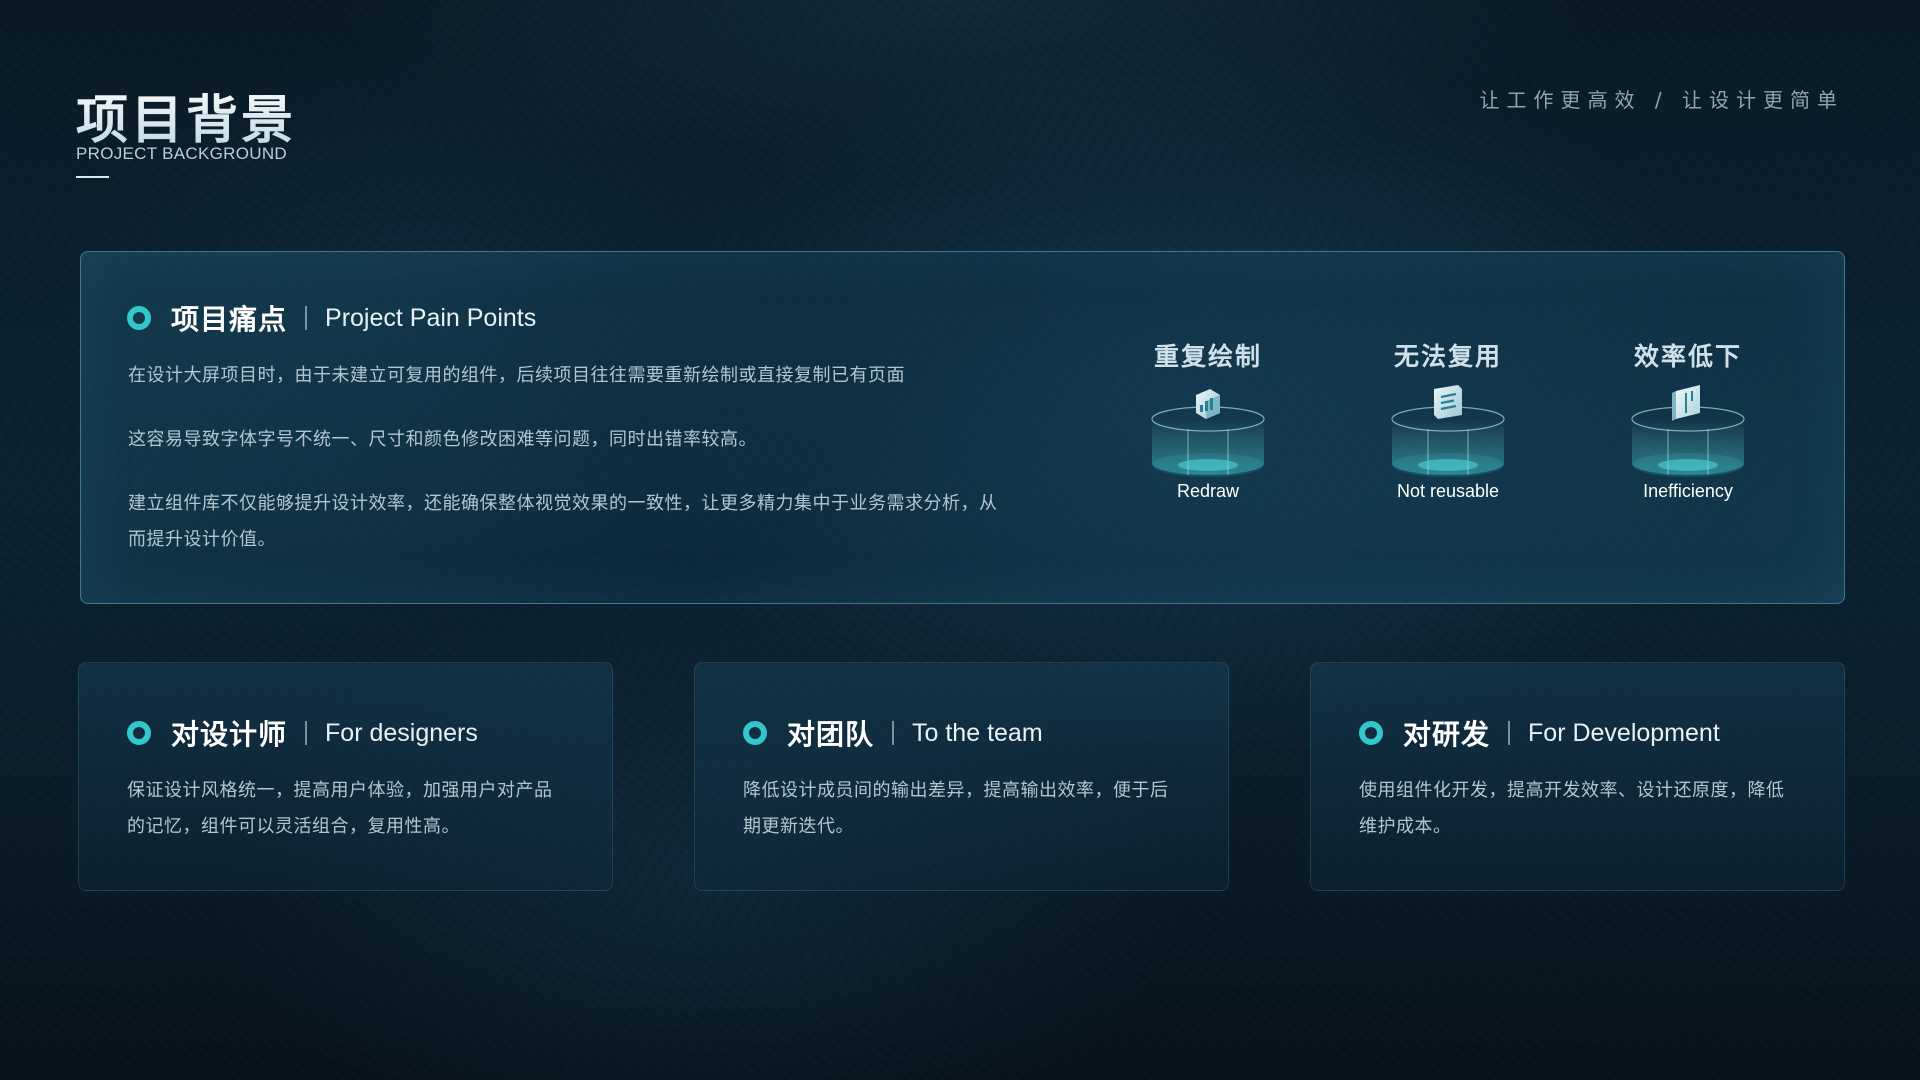 This screenshot has width=1920, height=1080. I want to click on book-icon, so click(1688, 431).